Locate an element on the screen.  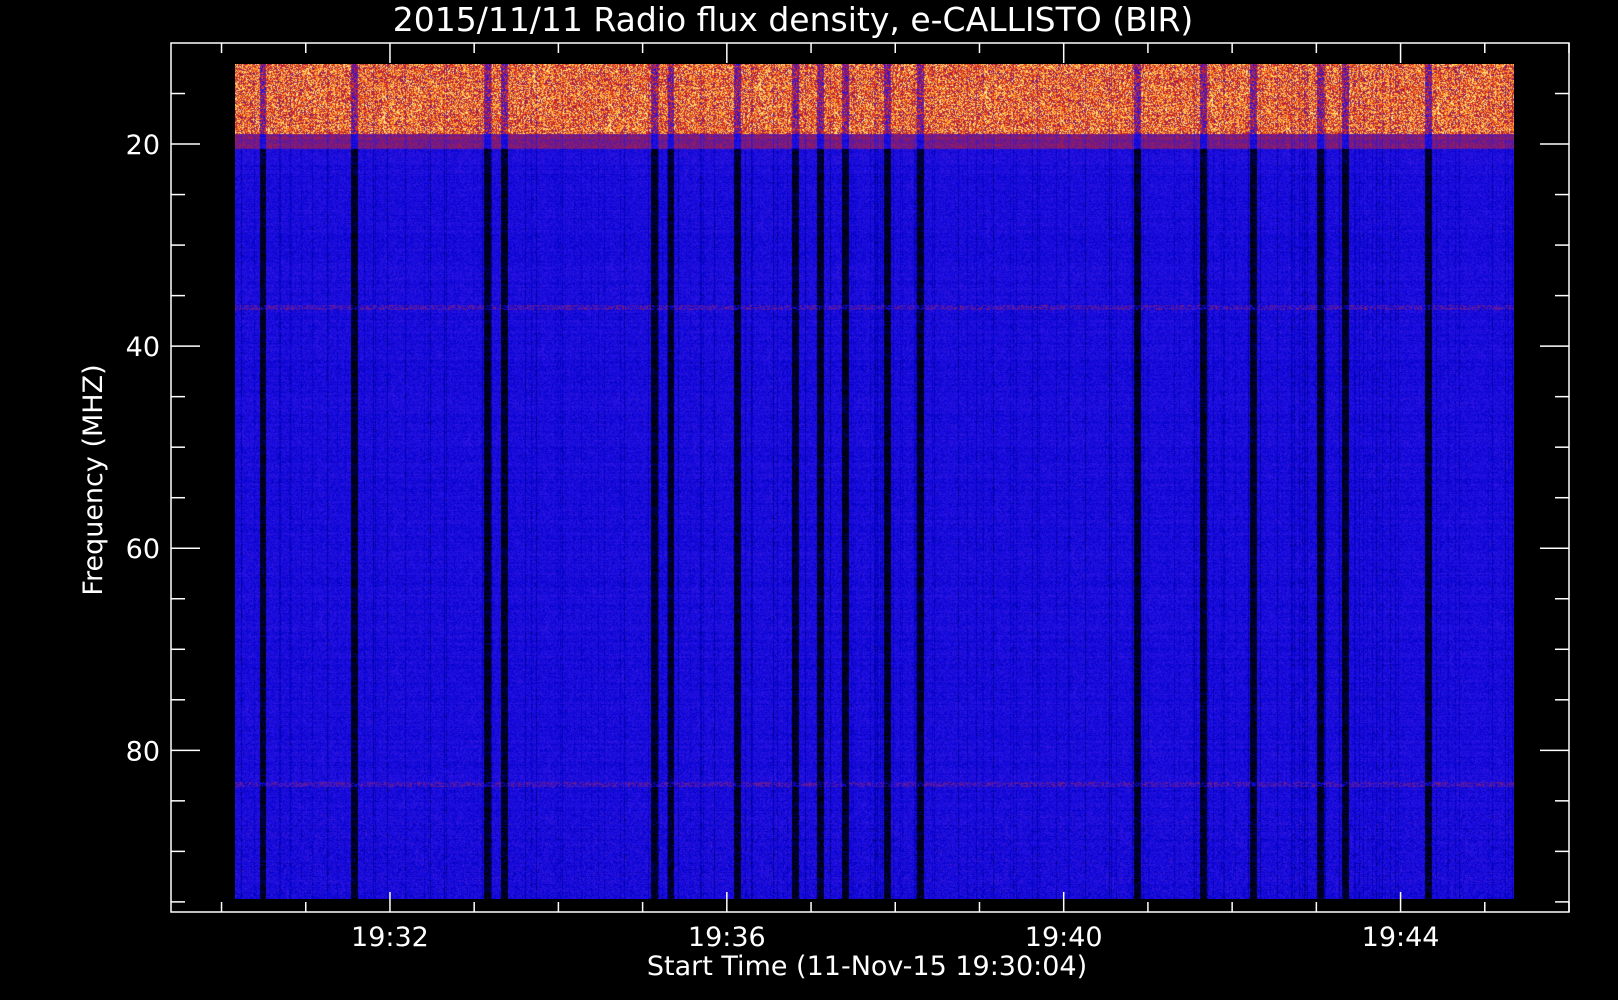
x-axis-label: Start Time (11-Nov-15 19:30:04) is located at coordinates (867, 966).